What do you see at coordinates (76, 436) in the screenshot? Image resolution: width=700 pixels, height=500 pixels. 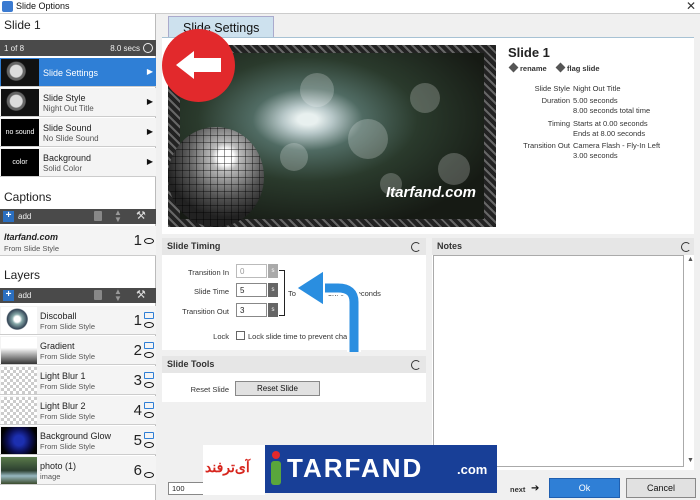 I see `layer-name: Background Glow` at bounding box center [76, 436].